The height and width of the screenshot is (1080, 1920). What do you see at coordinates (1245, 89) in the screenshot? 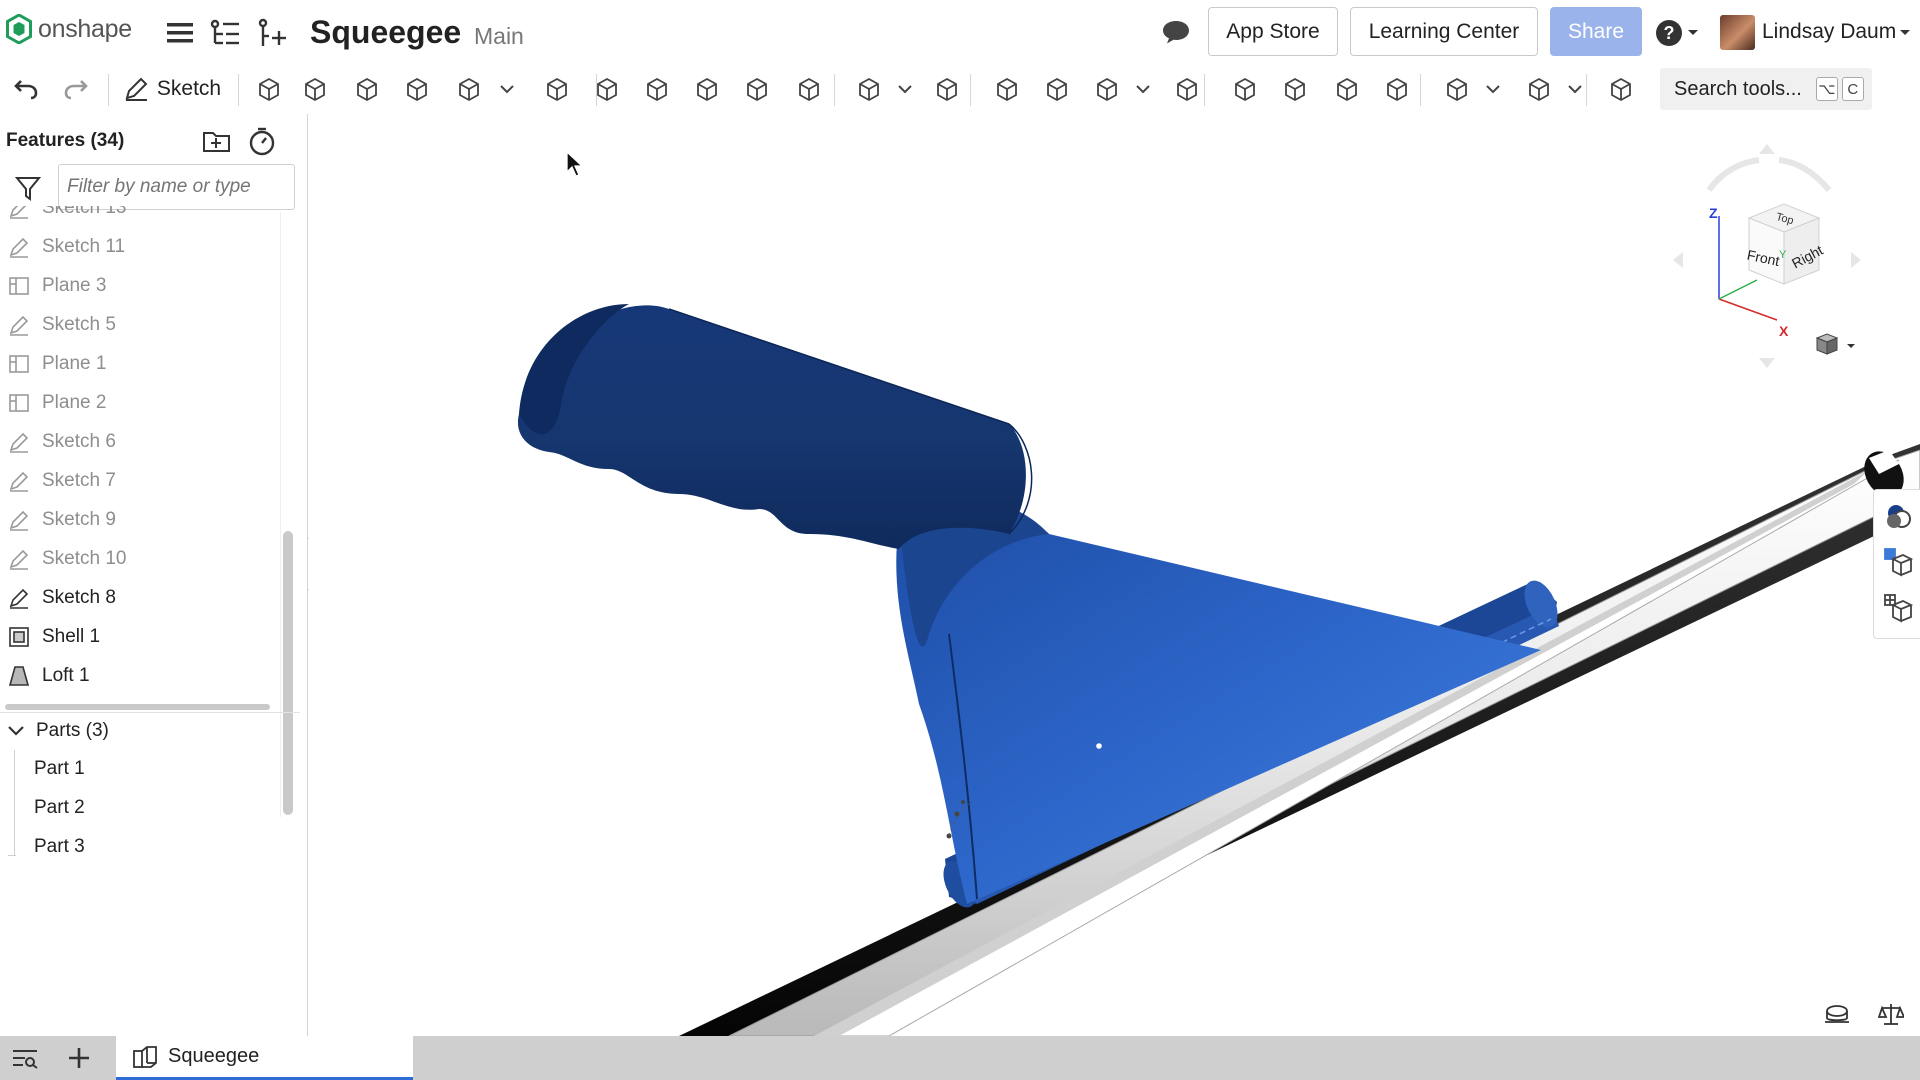
I see `move-face-icon` at bounding box center [1245, 89].